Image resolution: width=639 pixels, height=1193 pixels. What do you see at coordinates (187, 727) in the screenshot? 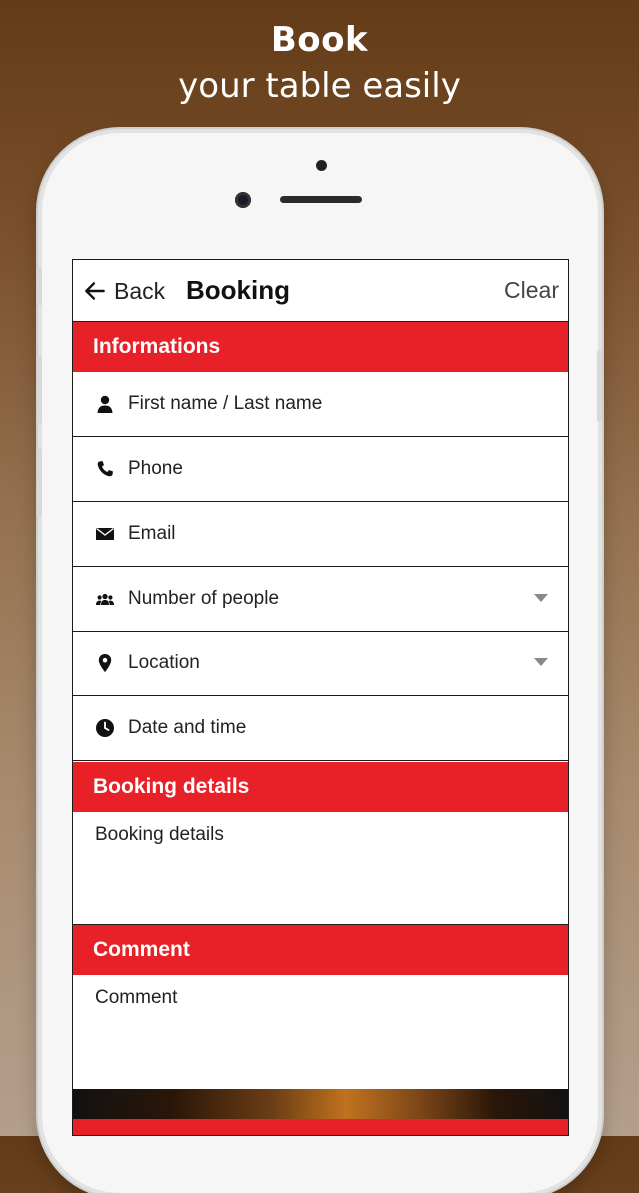
I see `date-and-time-placeholder: Date and time` at bounding box center [187, 727].